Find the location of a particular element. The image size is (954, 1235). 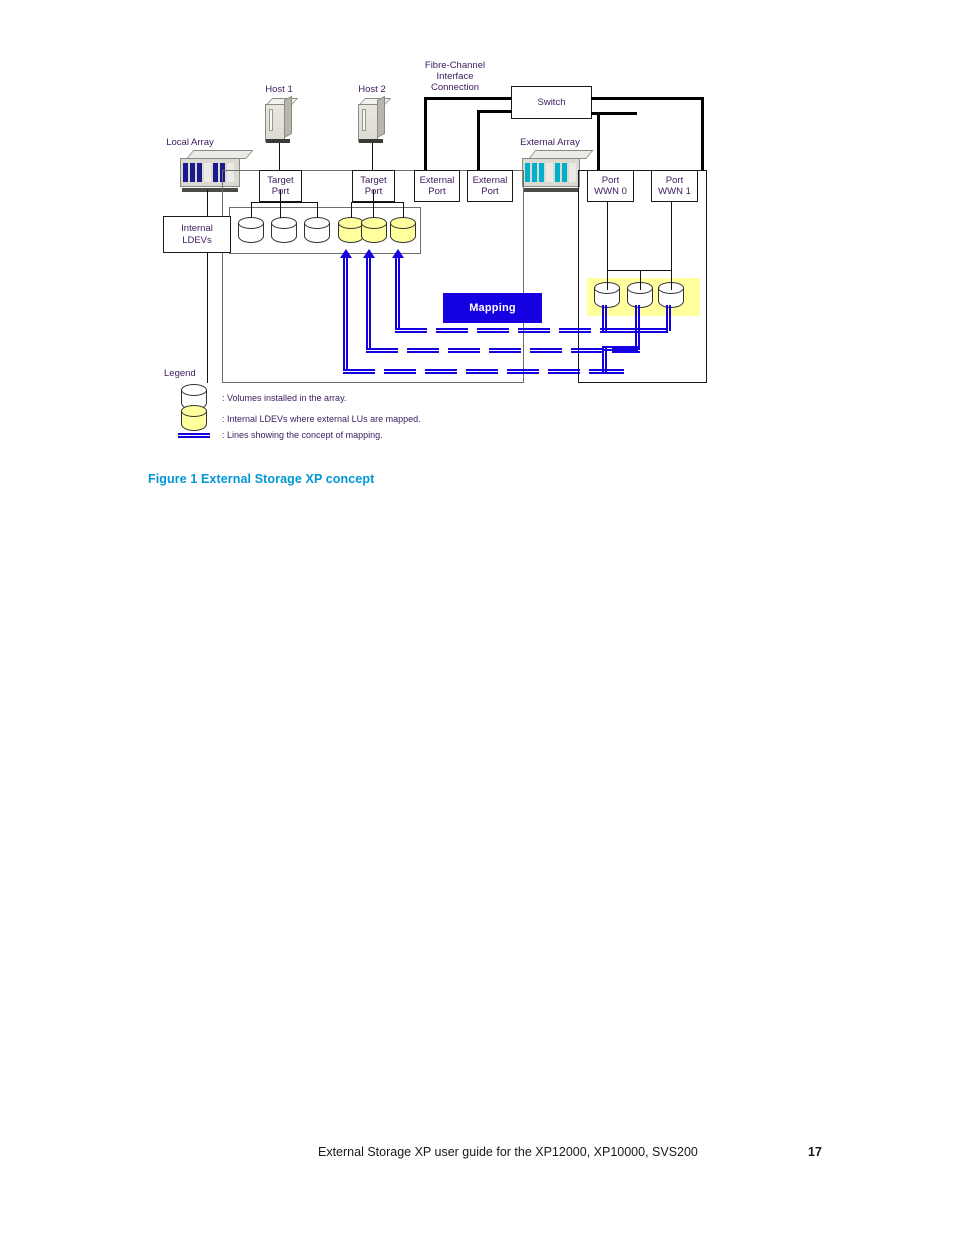

page-number: 17 is located at coordinates (815, 1152).